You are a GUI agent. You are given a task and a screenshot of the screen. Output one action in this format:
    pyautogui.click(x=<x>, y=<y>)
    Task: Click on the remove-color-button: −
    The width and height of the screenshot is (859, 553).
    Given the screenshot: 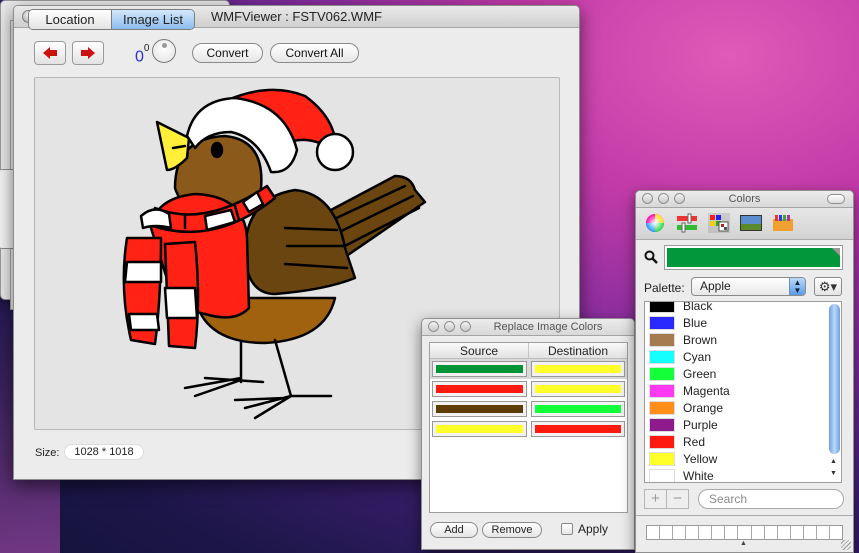 What is the action you would take?
    pyautogui.click(x=677, y=499)
    